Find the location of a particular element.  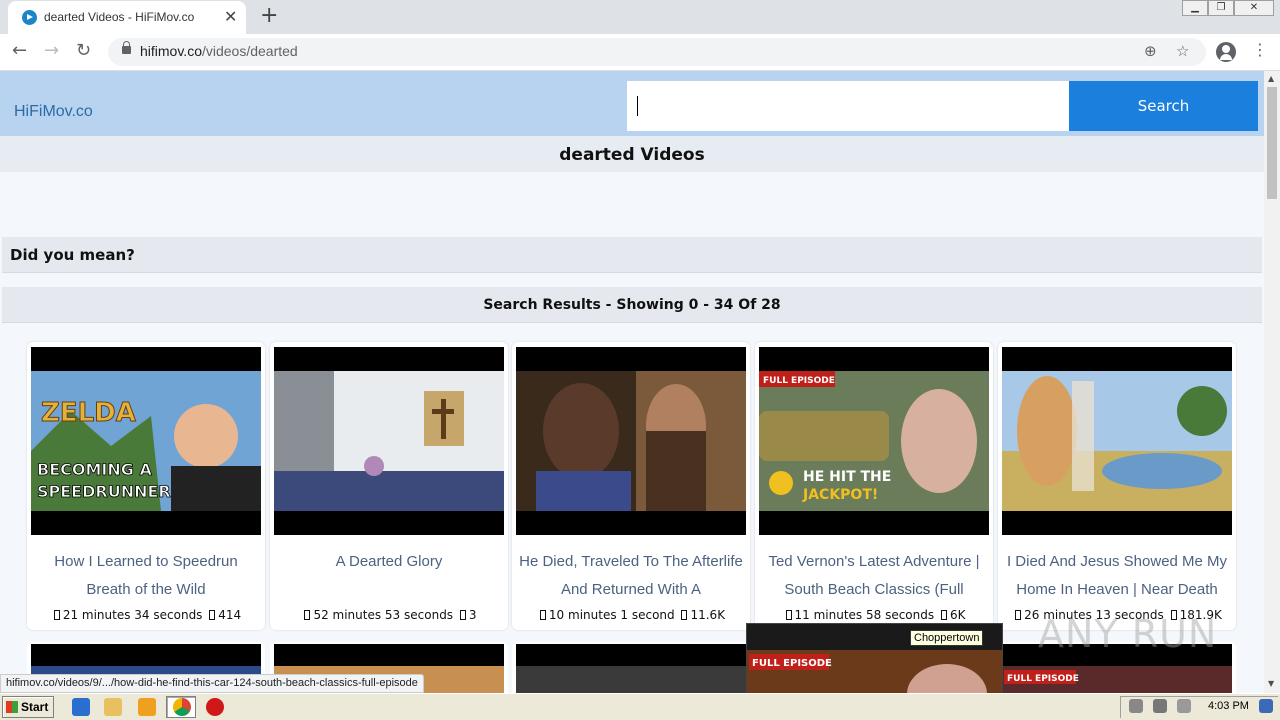

video-thumbnail: ZELDA BECOMING A SPEEDRUNNER is located at coordinates (146, 441).